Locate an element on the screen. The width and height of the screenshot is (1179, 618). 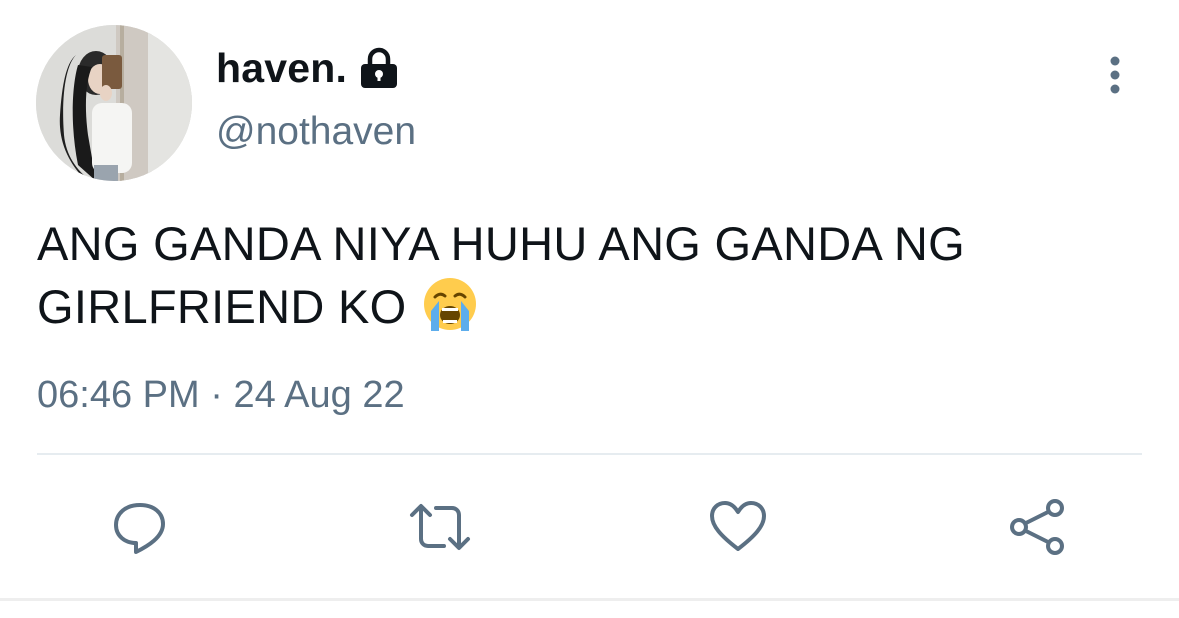
tweet-date: 24 Aug 22 is located at coordinates (319, 395).